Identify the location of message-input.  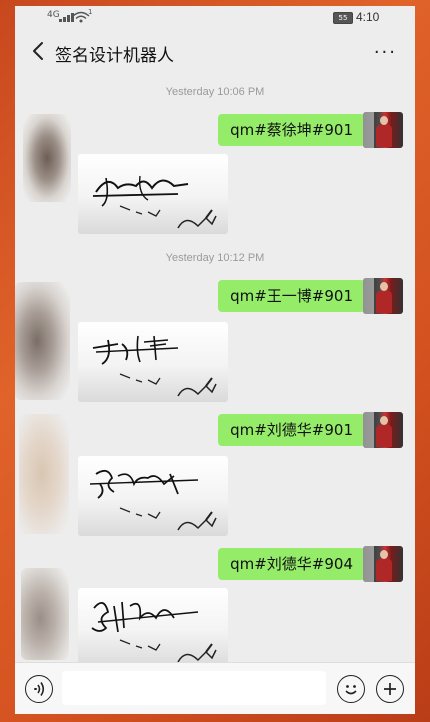
(194, 688).